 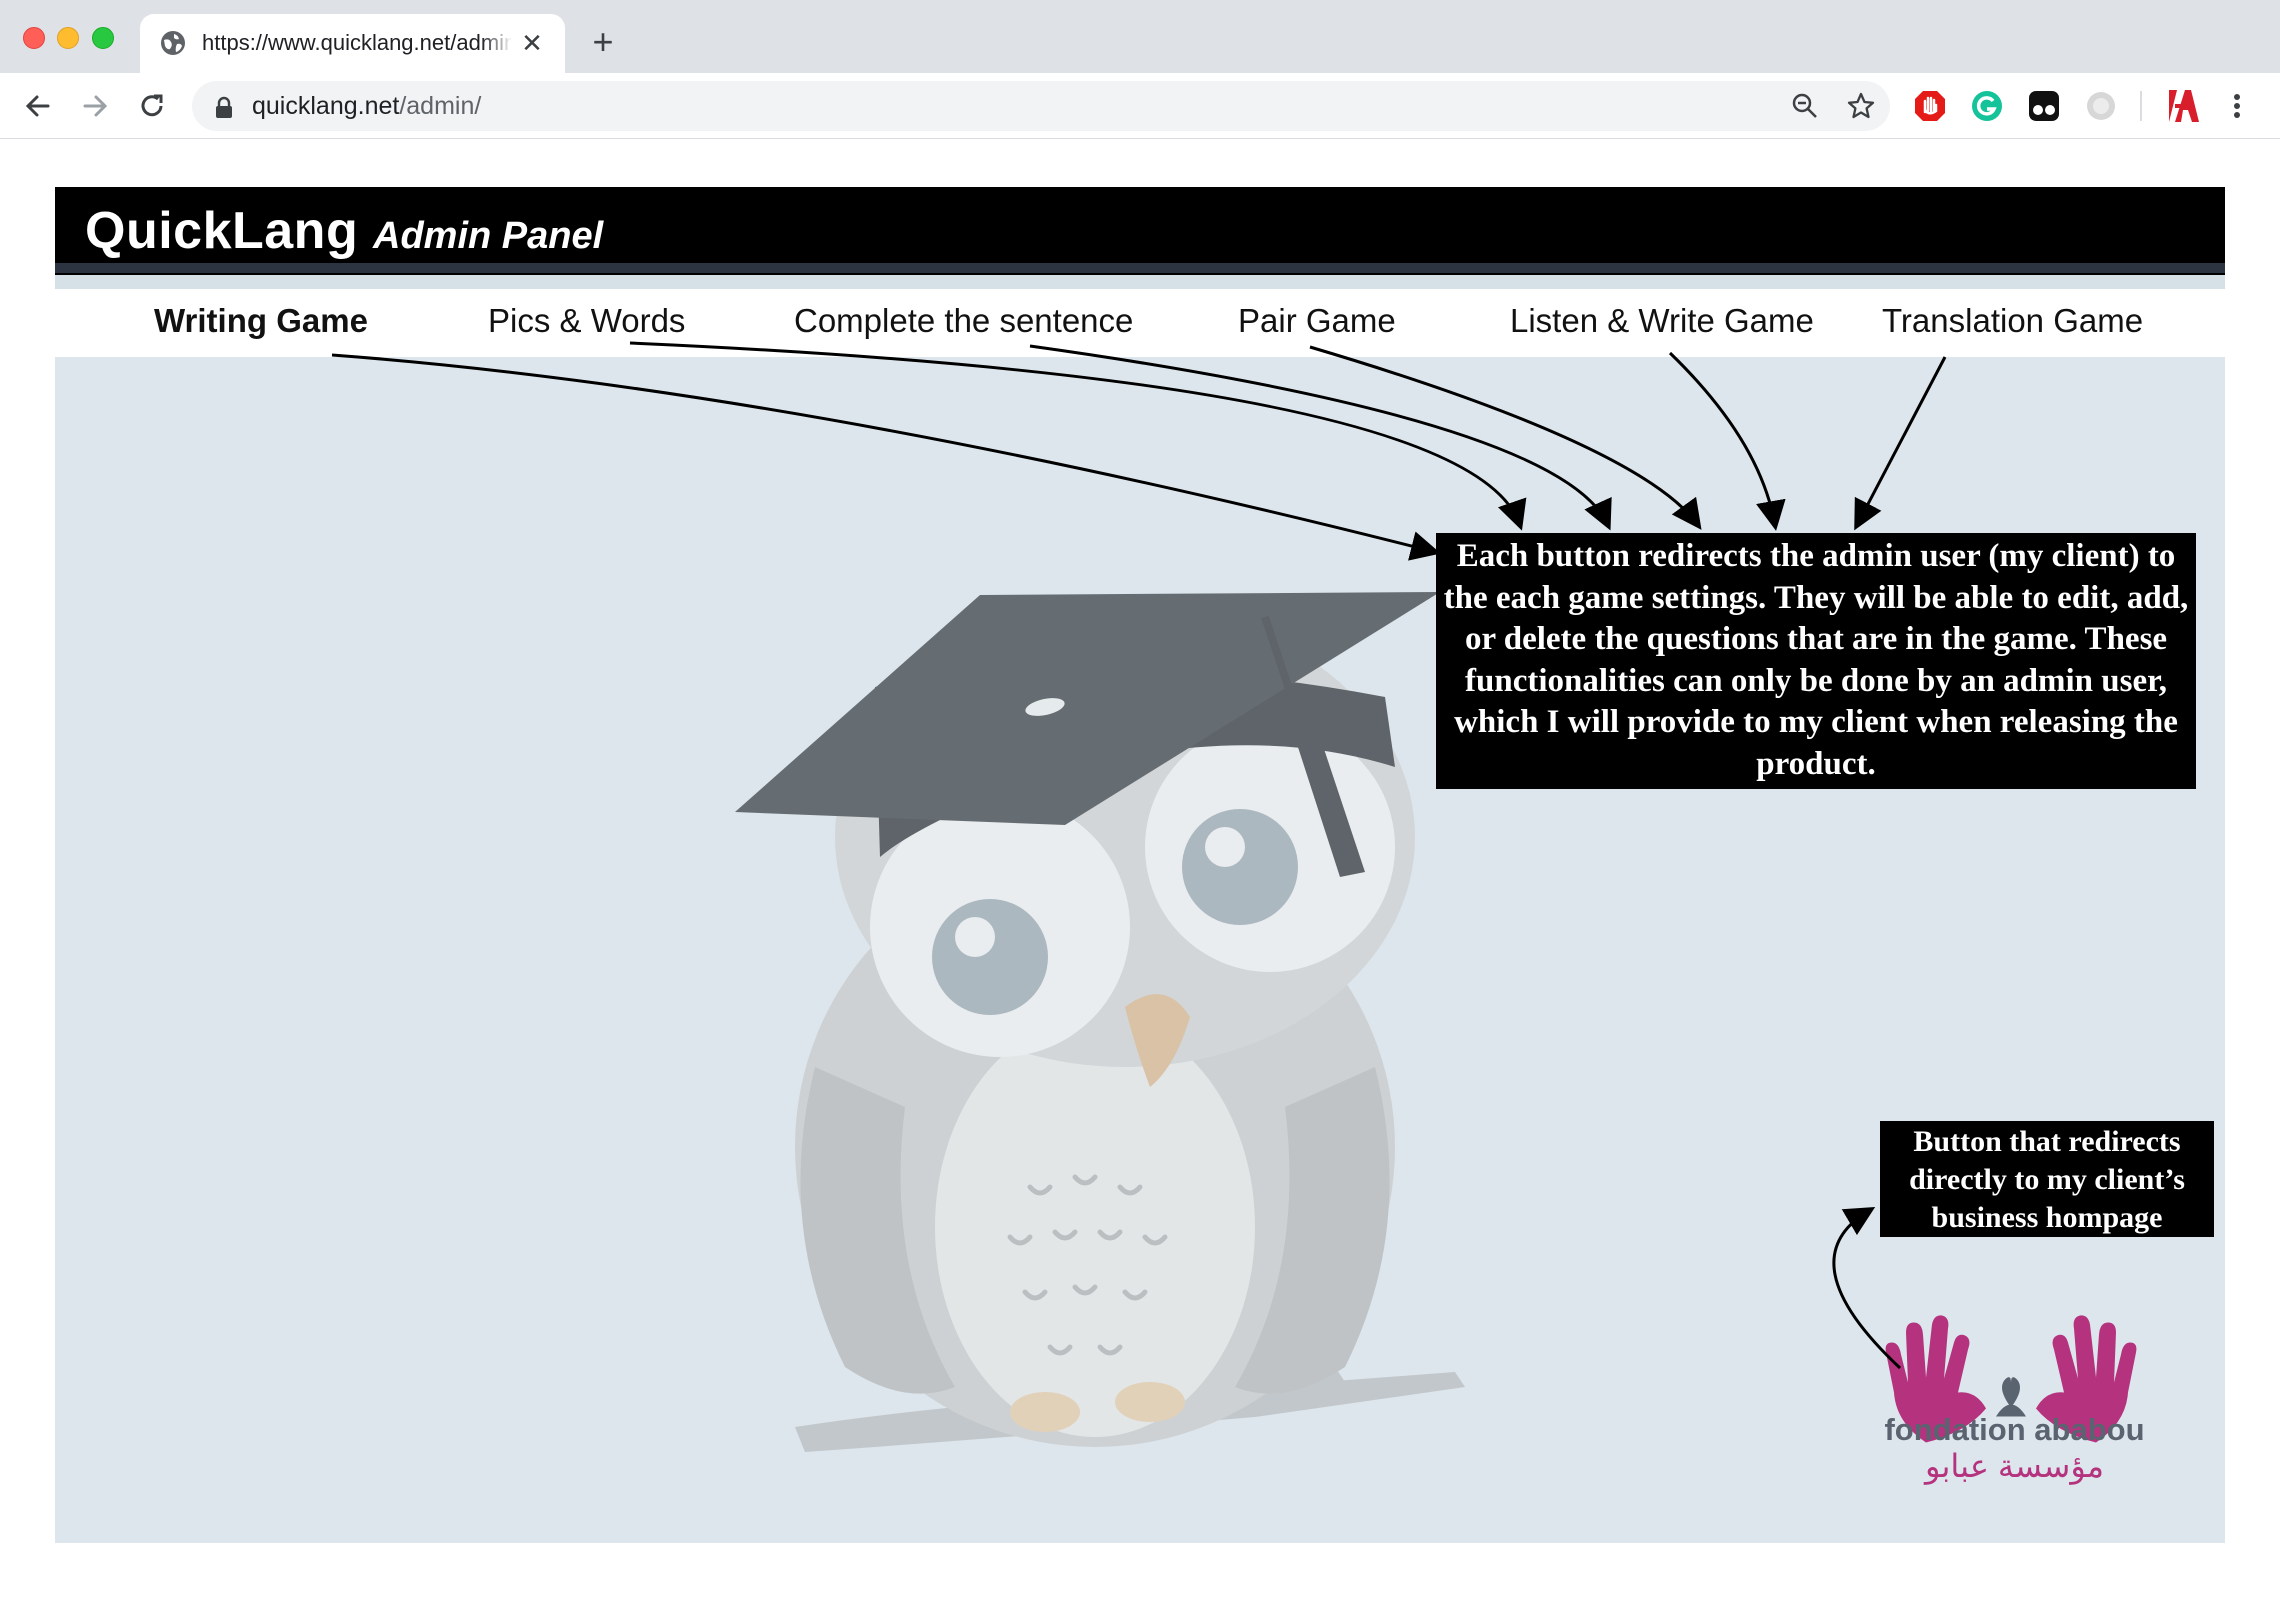 I want to click on nav-writing-game: Writing Game, so click(x=261, y=321).